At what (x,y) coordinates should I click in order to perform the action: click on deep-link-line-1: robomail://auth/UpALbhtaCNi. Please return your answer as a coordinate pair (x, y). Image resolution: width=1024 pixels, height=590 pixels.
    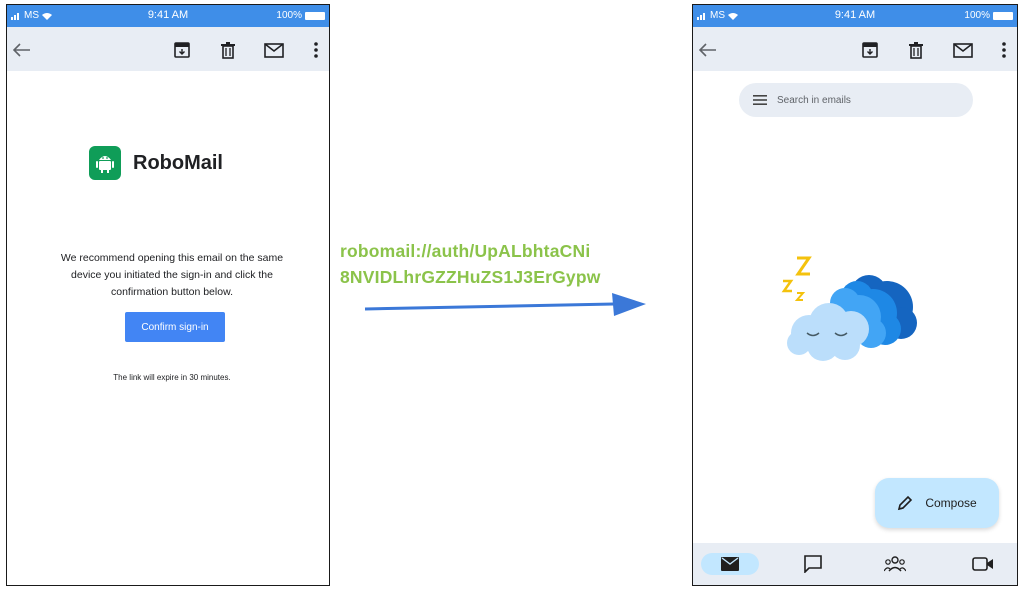
    Looking at the image, I should click on (465, 251).